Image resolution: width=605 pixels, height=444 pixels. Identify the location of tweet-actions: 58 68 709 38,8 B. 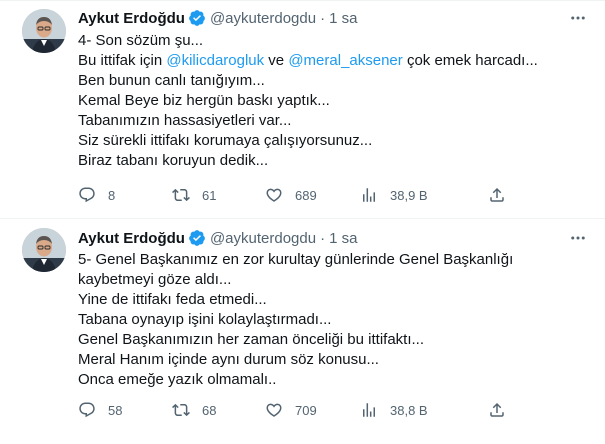
(333, 410).